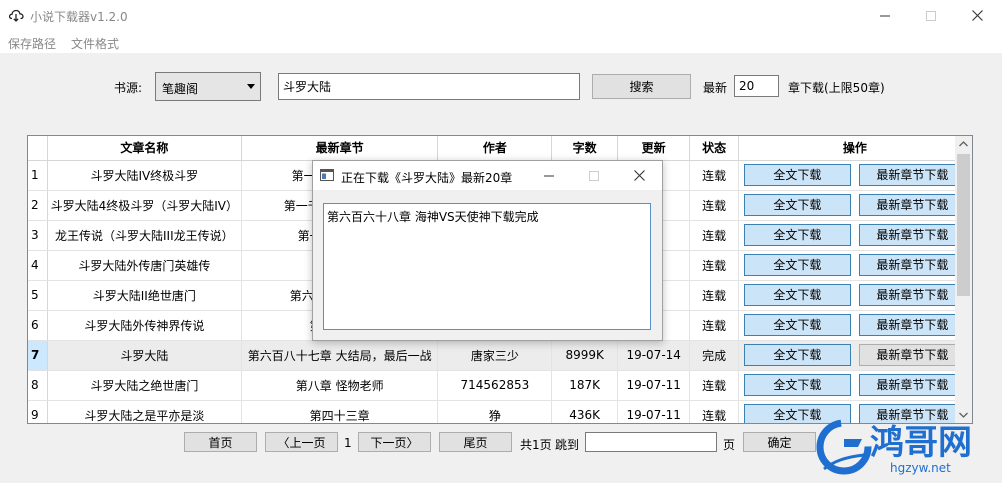  Describe the element at coordinates (145, 148) in the screenshot. I see `header-name: 文章名称` at that location.